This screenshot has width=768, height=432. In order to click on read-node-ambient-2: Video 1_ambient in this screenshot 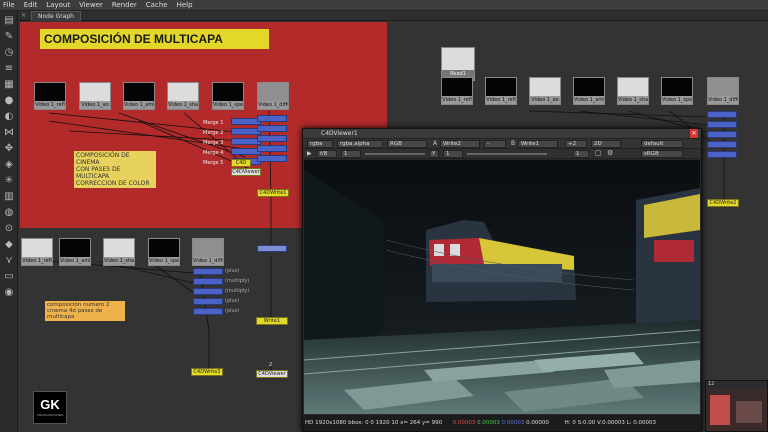, I will do `click(75, 252)`.